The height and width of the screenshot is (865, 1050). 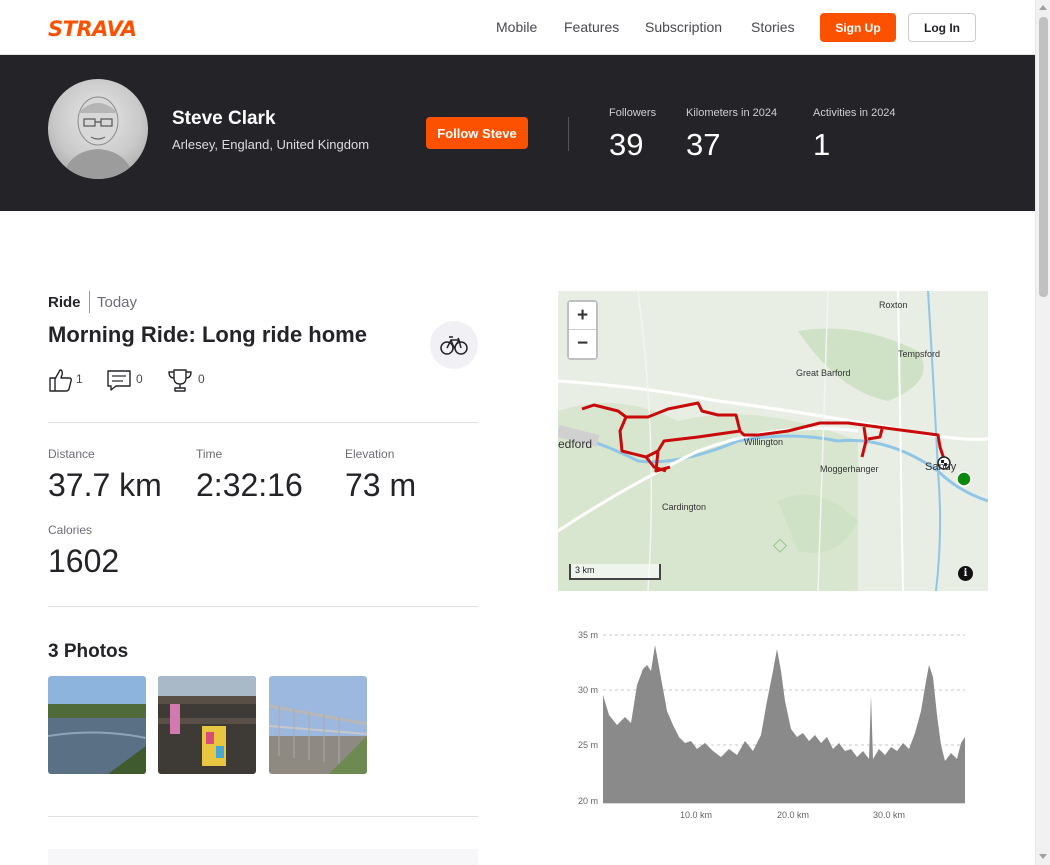 I want to click on comments-count: 0, so click(x=139, y=379).